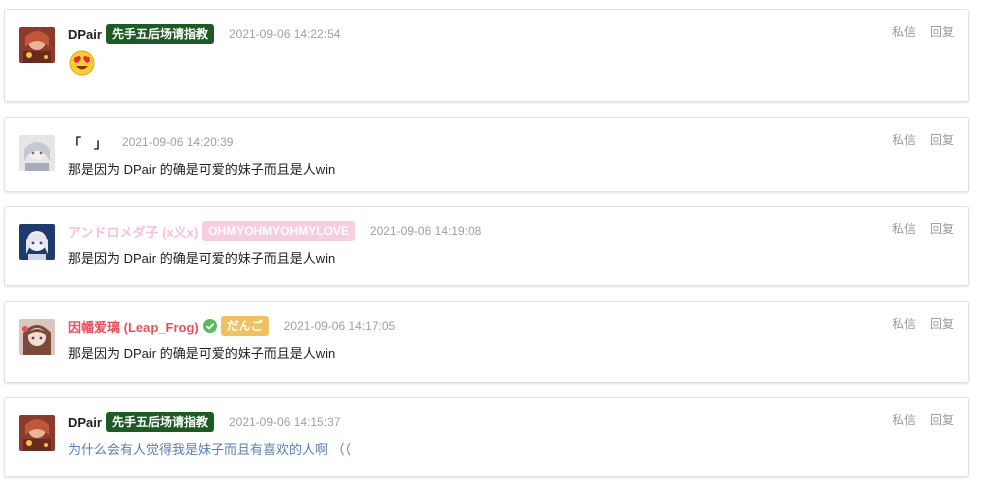 Image resolution: width=987 pixels, height=488 pixels. I want to click on username: 因幡爱璃 (Leap_Frog), so click(133, 326).